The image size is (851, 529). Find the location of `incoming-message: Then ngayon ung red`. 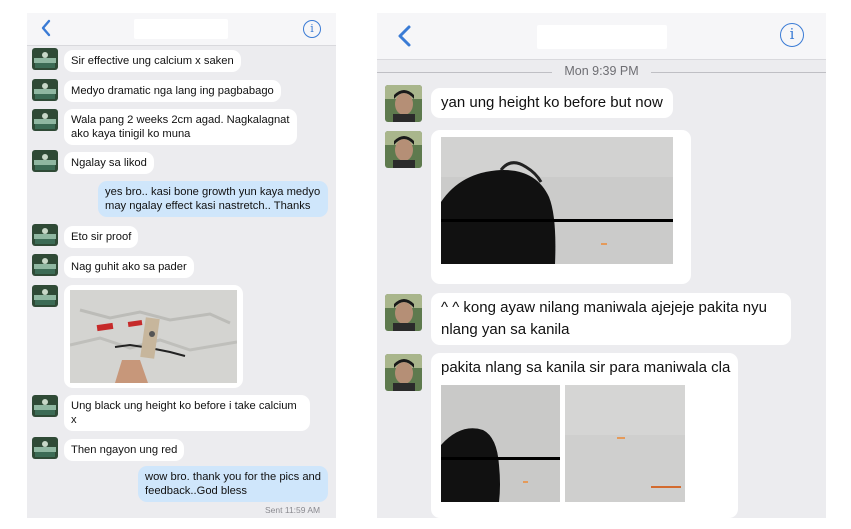

incoming-message: Then ngayon ung red is located at coordinates (124, 450).